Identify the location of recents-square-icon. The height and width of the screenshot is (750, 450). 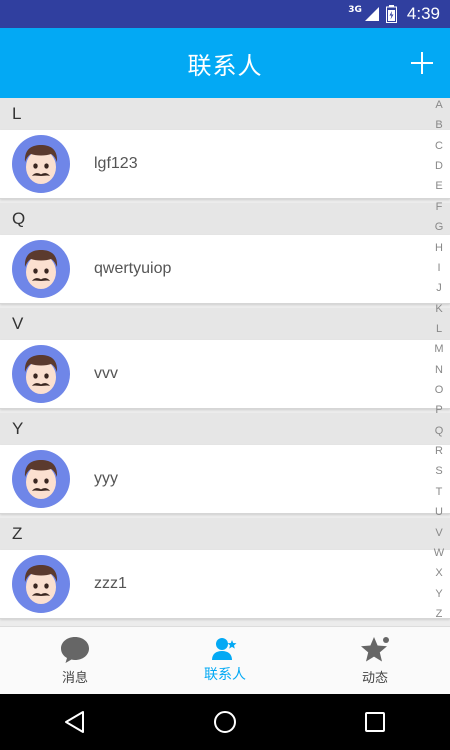
(375, 722).